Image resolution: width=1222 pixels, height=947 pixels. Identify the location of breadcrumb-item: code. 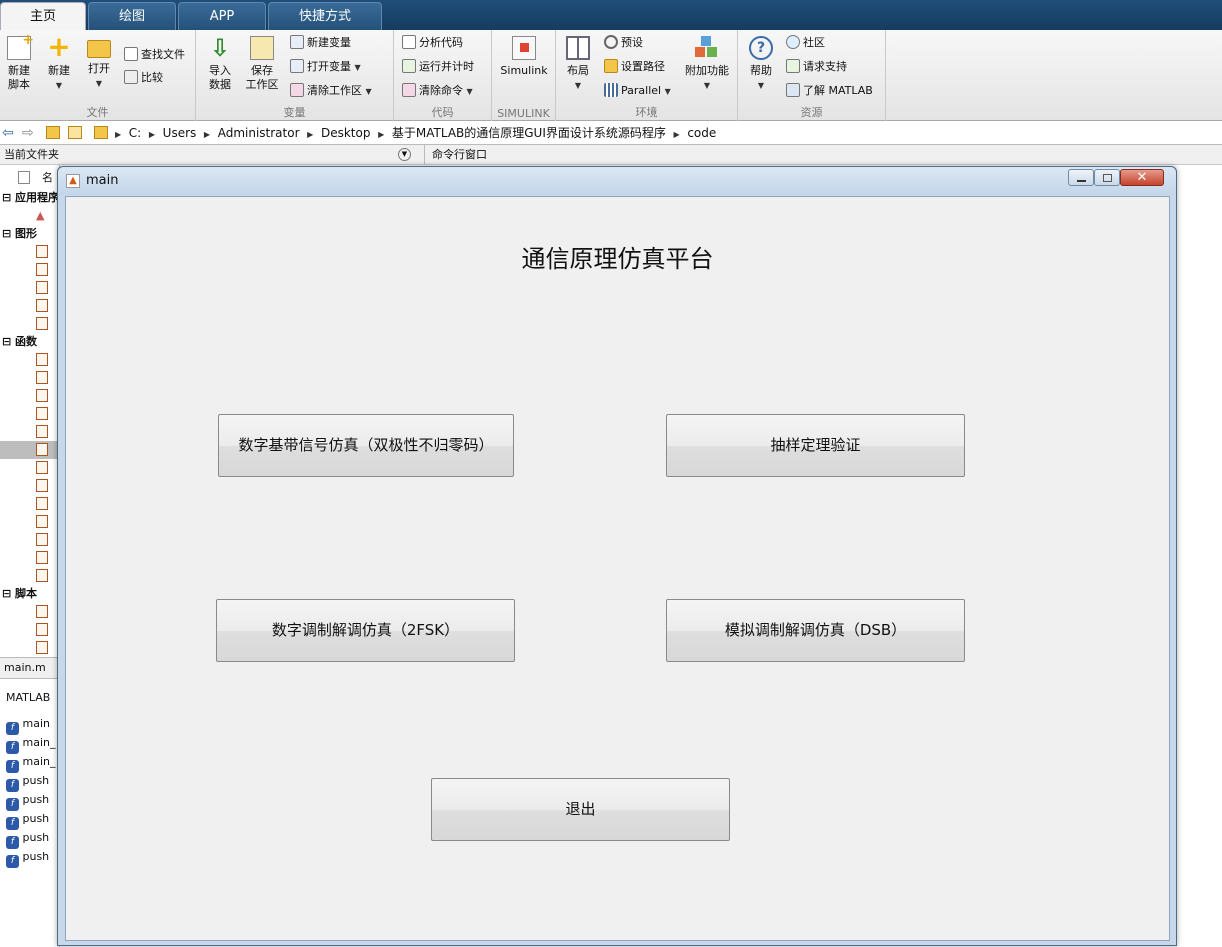
(701, 133).